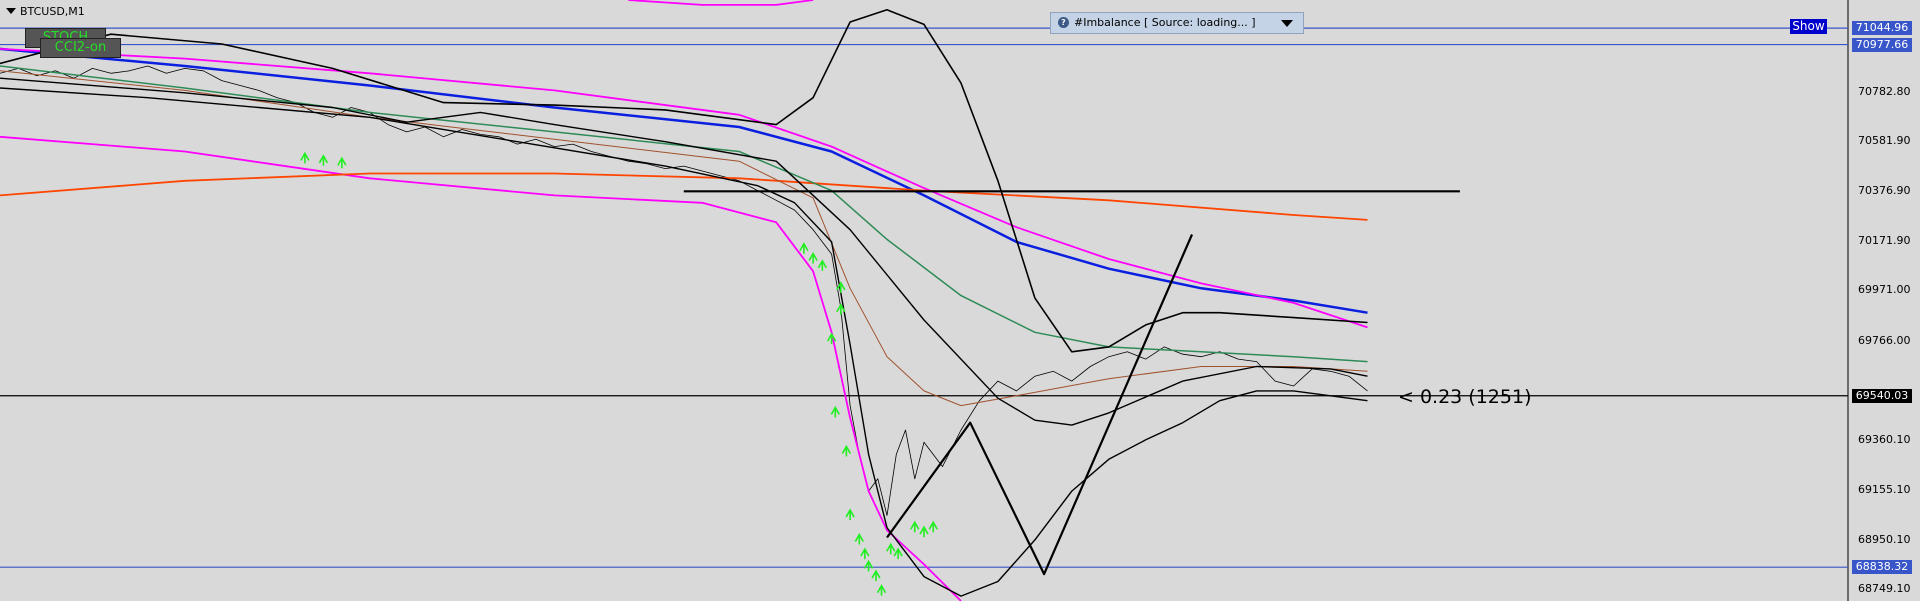  I want to click on price-tick-label: 69155.10, so click(1884, 489).